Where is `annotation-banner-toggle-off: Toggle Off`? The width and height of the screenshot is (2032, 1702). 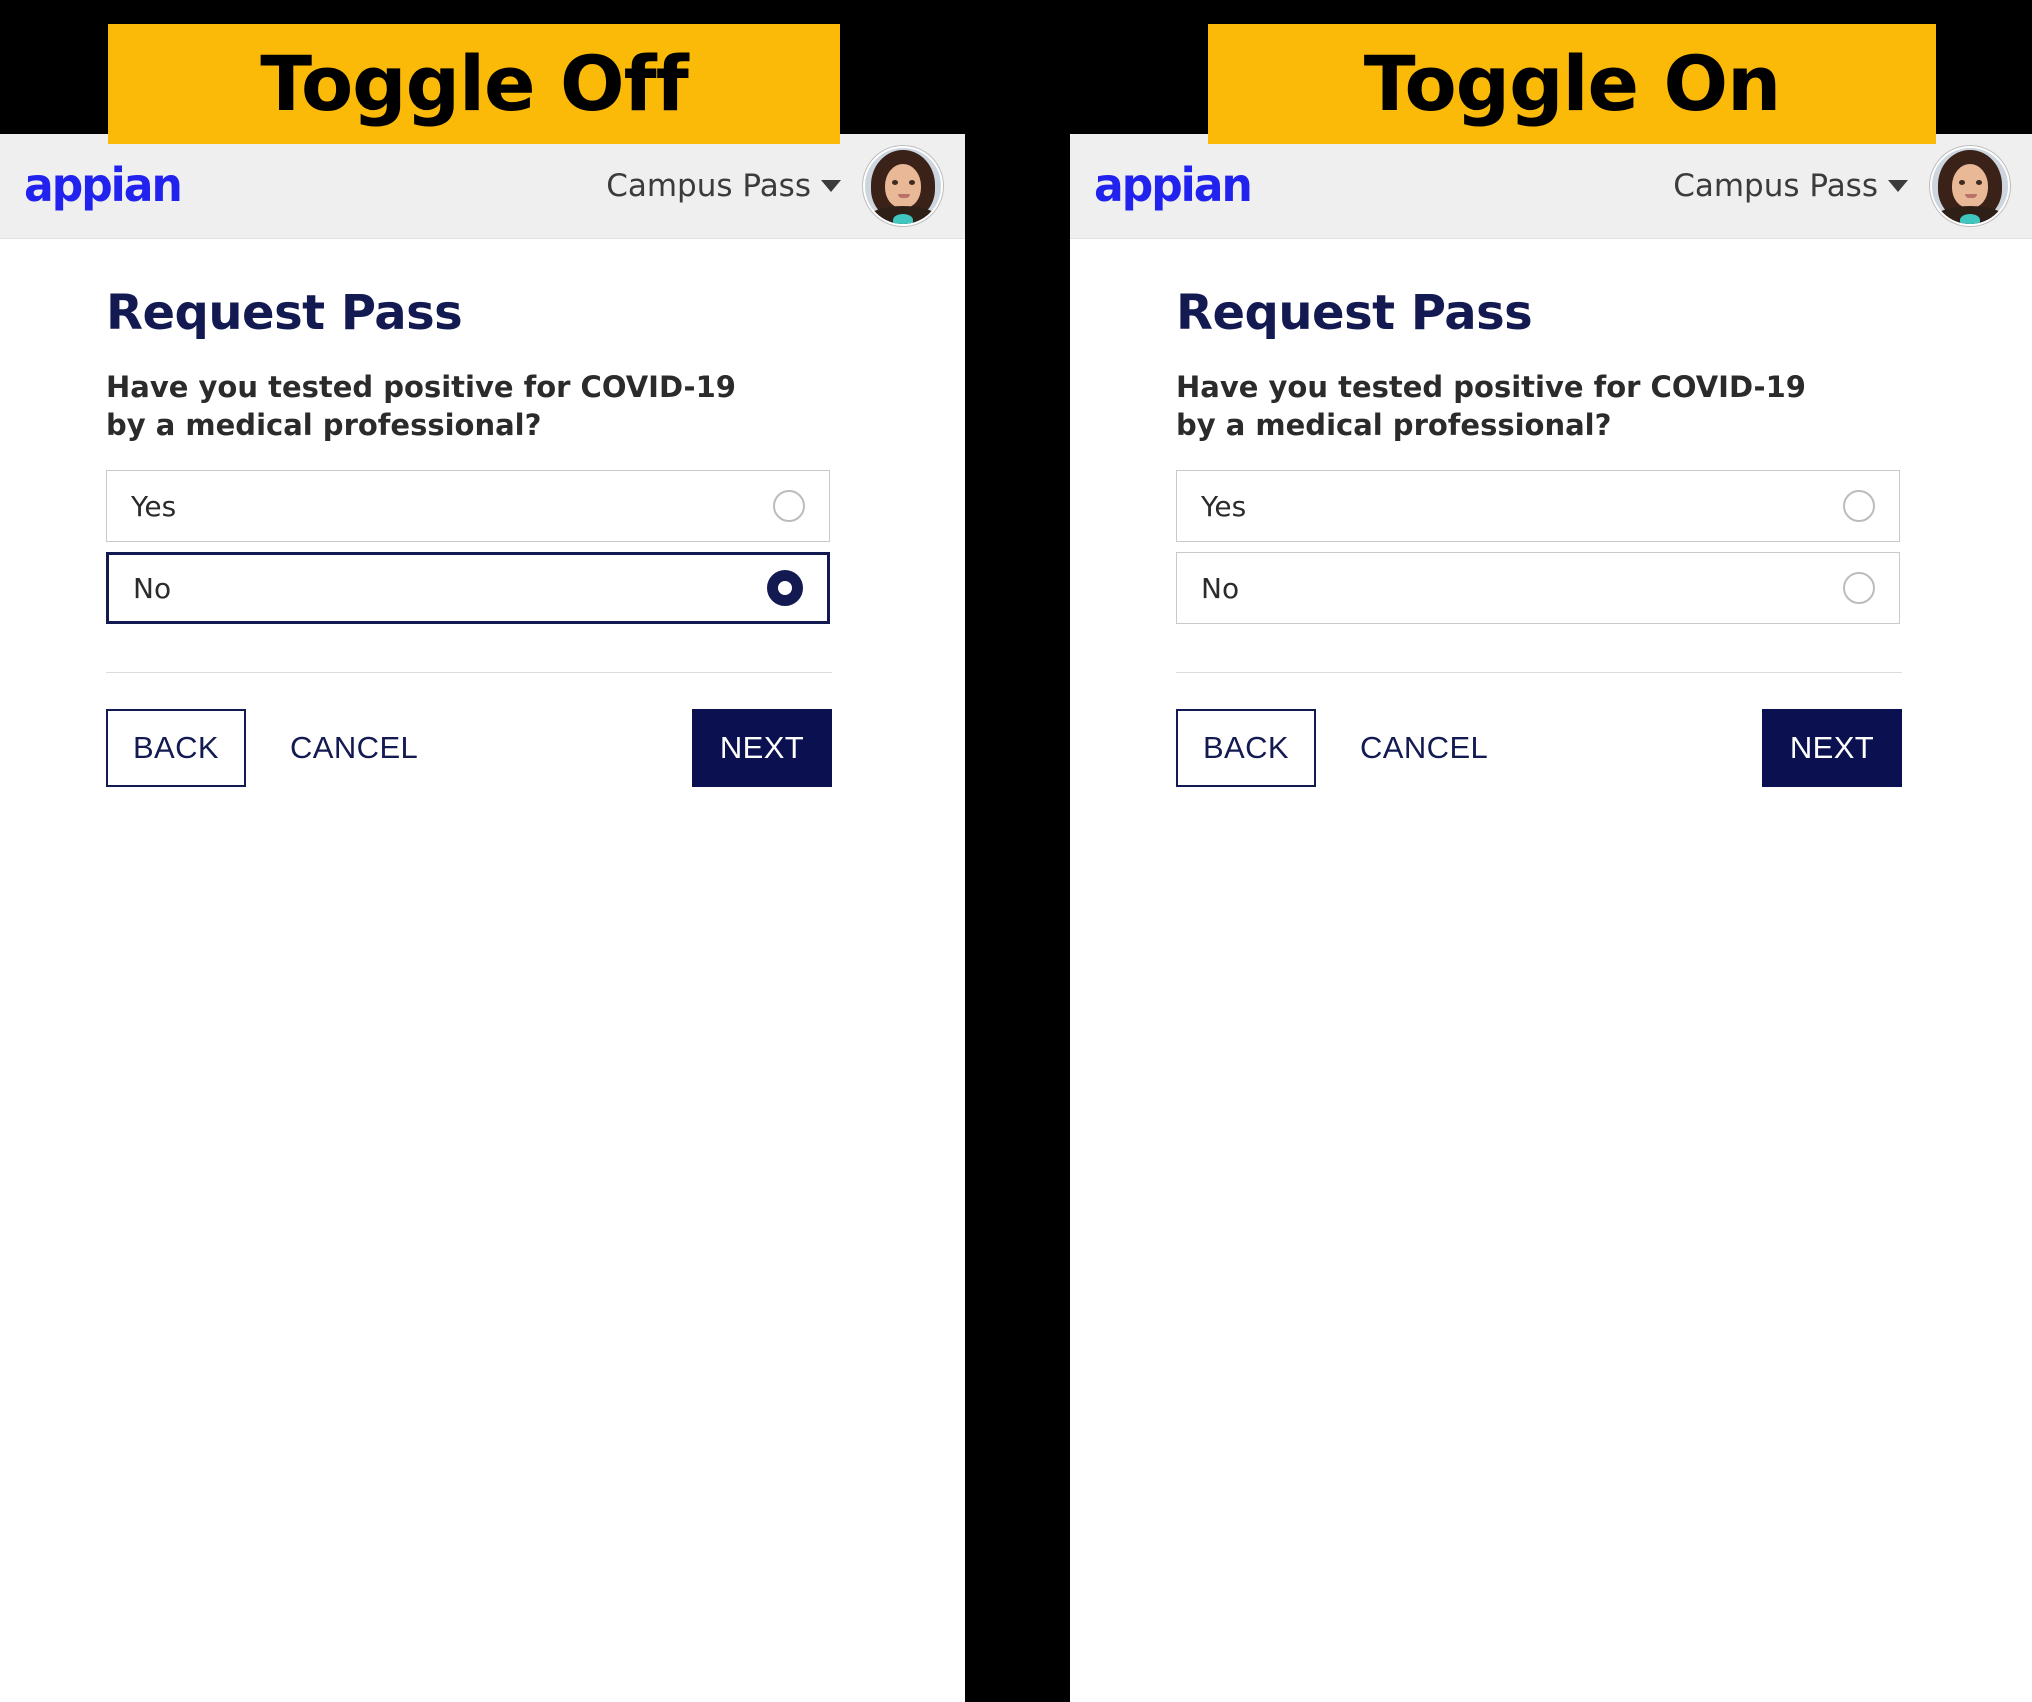 annotation-banner-toggle-off: Toggle Off is located at coordinates (474, 84).